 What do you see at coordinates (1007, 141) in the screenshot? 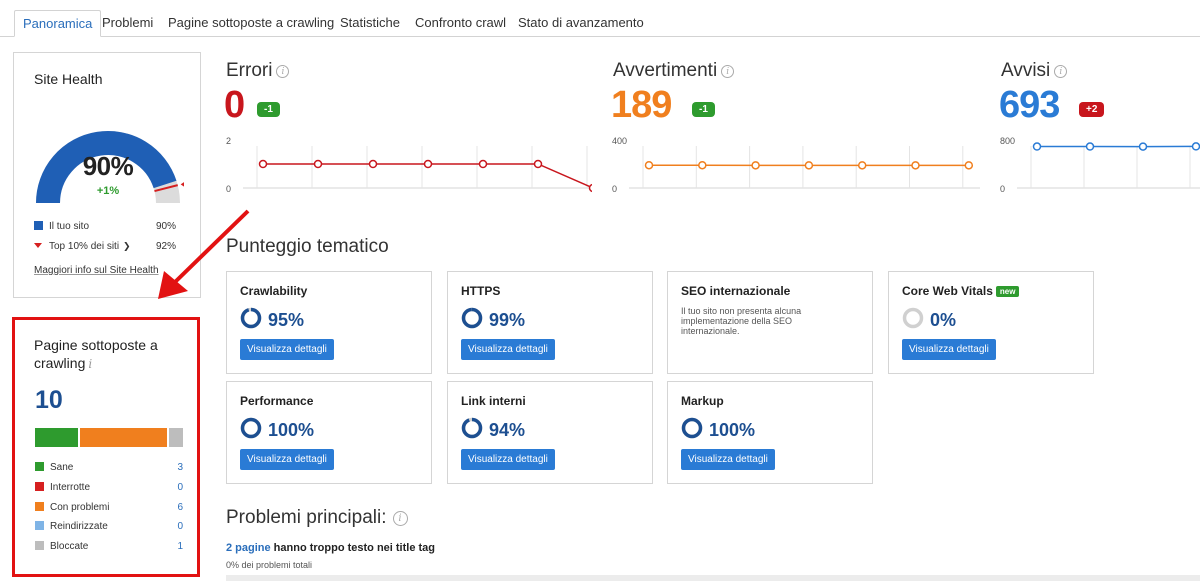
I see `spark-ymax-label: 800` at bounding box center [1007, 141].